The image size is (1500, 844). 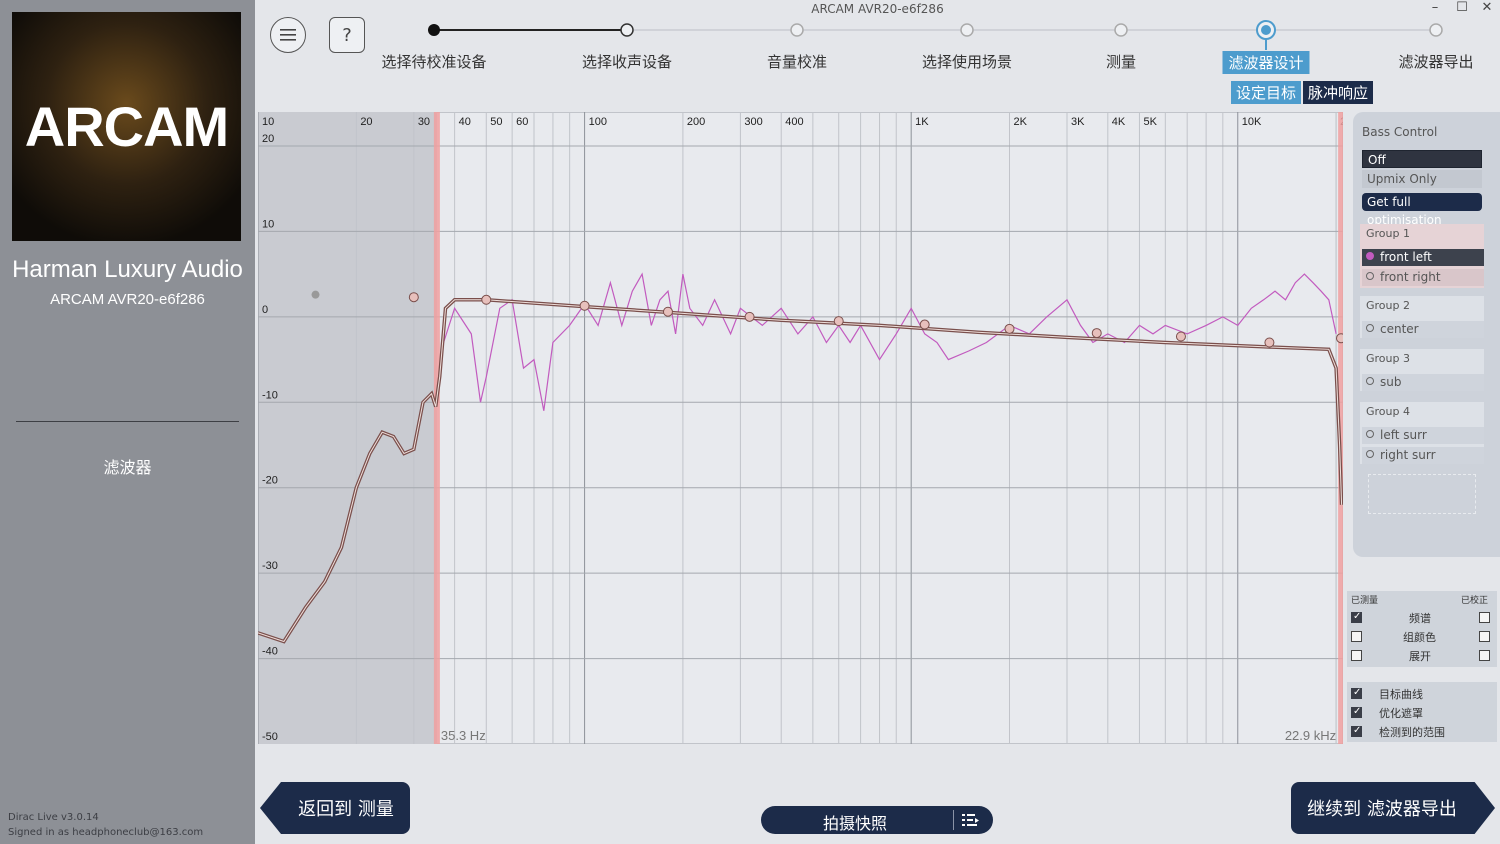 I want to click on snapshot-list-icon, so click(x=971, y=820).